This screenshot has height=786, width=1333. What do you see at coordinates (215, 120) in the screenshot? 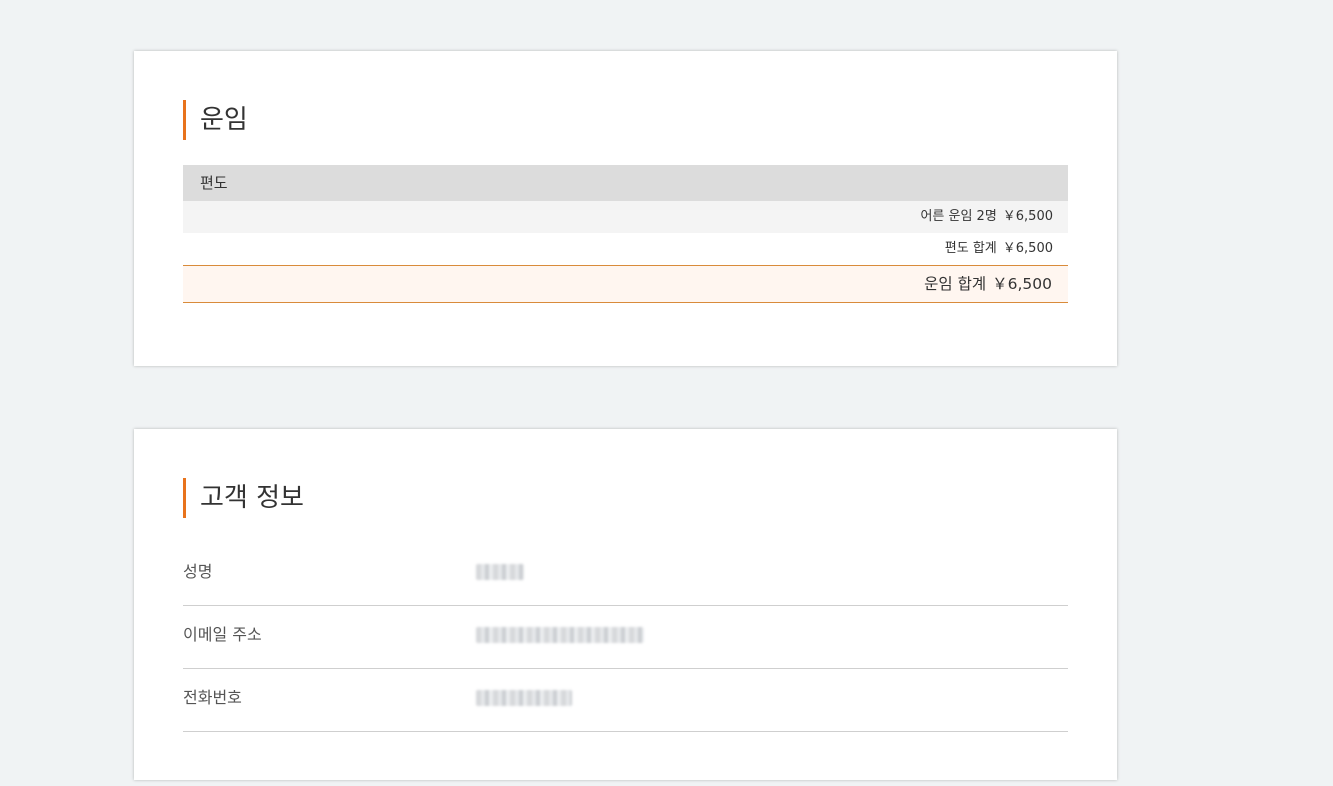
I see `fare-section-title: 운임` at bounding box center [215, 120].